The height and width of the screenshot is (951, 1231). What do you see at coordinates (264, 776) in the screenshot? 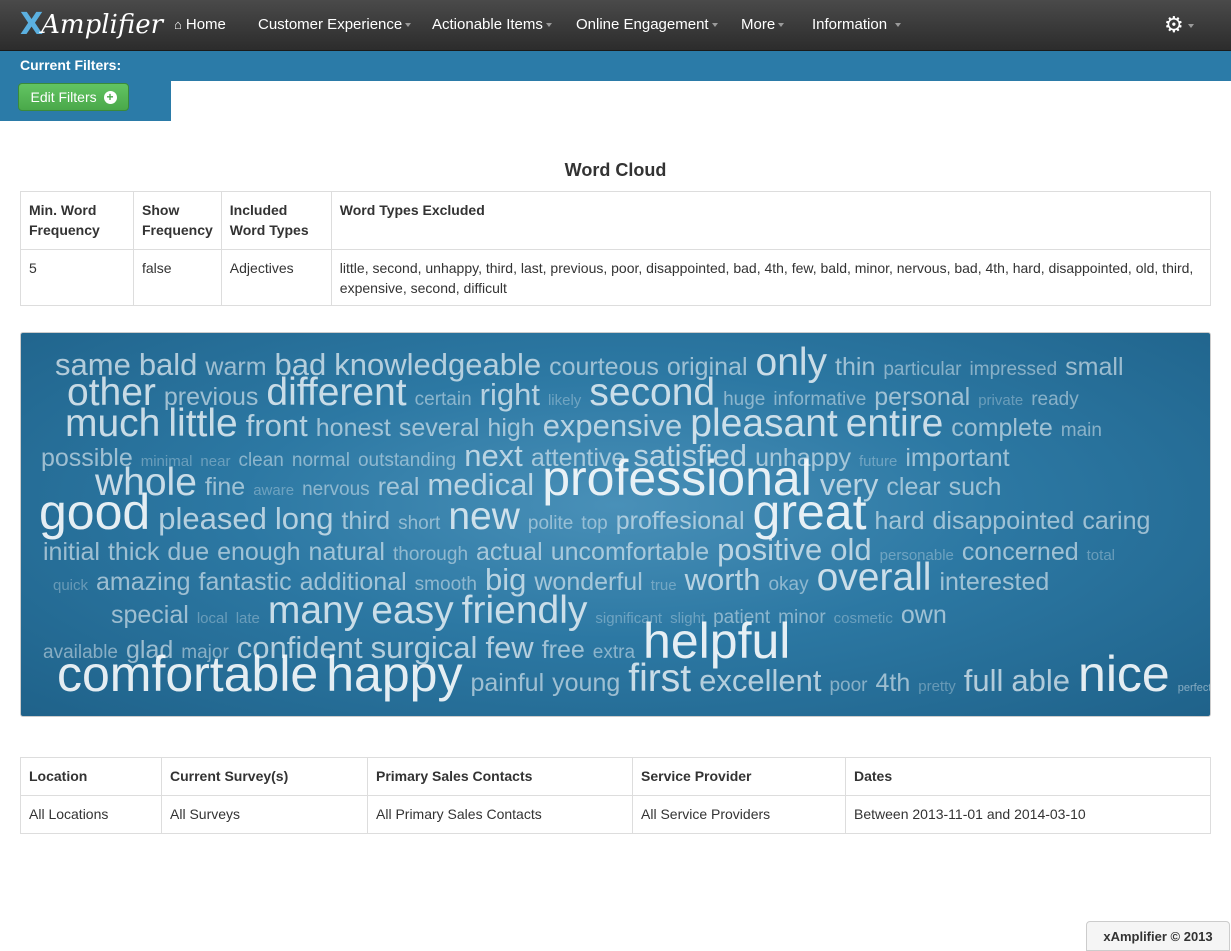
I see `column-header: Current Survey(s)` at bounding box center [264, 776].